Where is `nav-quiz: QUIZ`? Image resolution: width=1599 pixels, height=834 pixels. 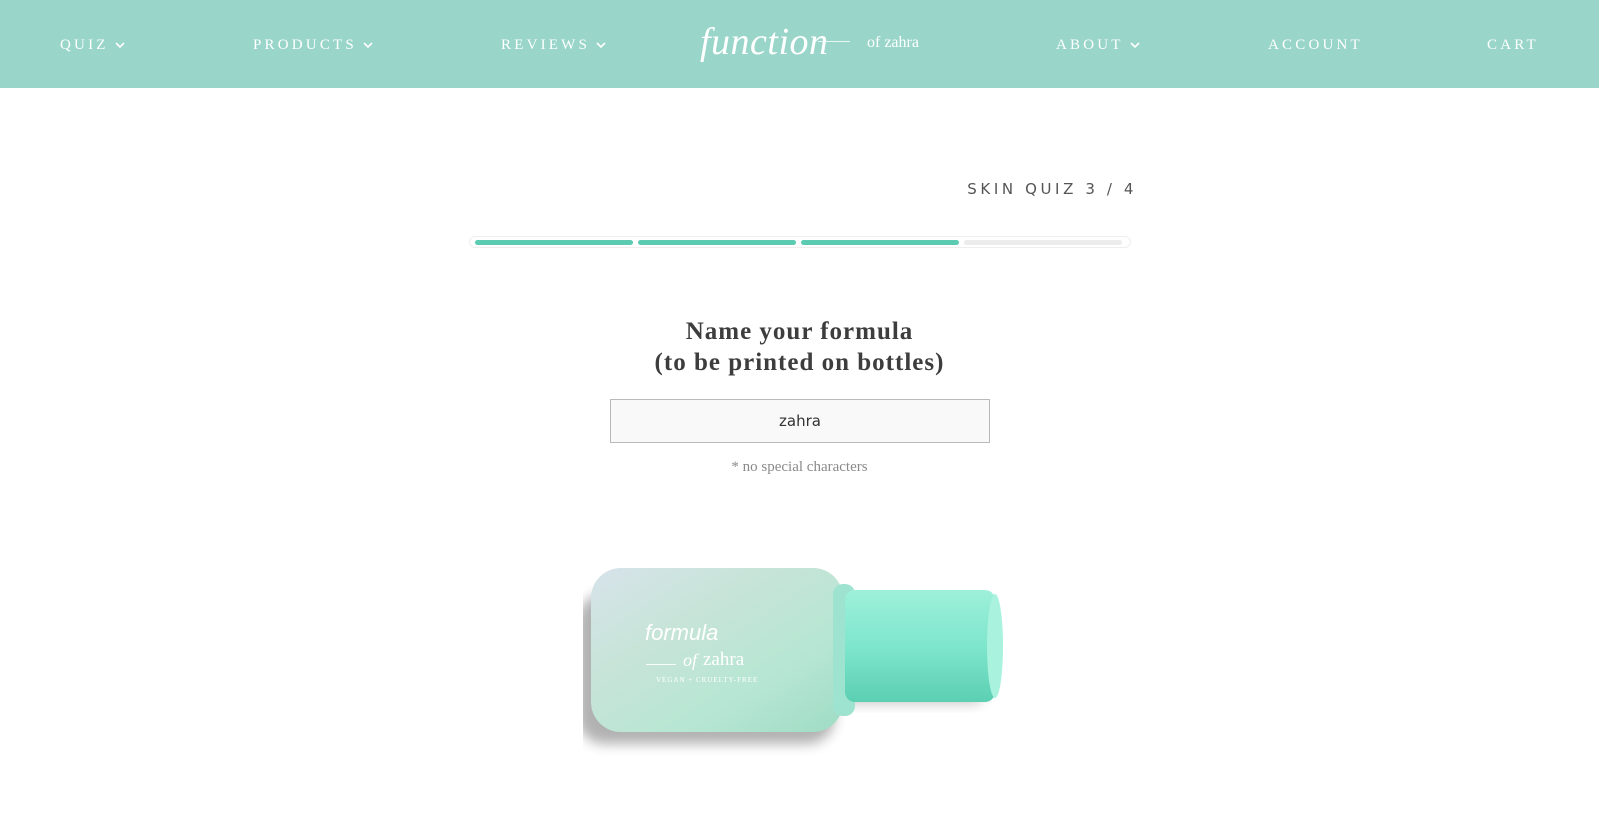 nav-quiz: QUIZ is located at coordinates (93, 45).